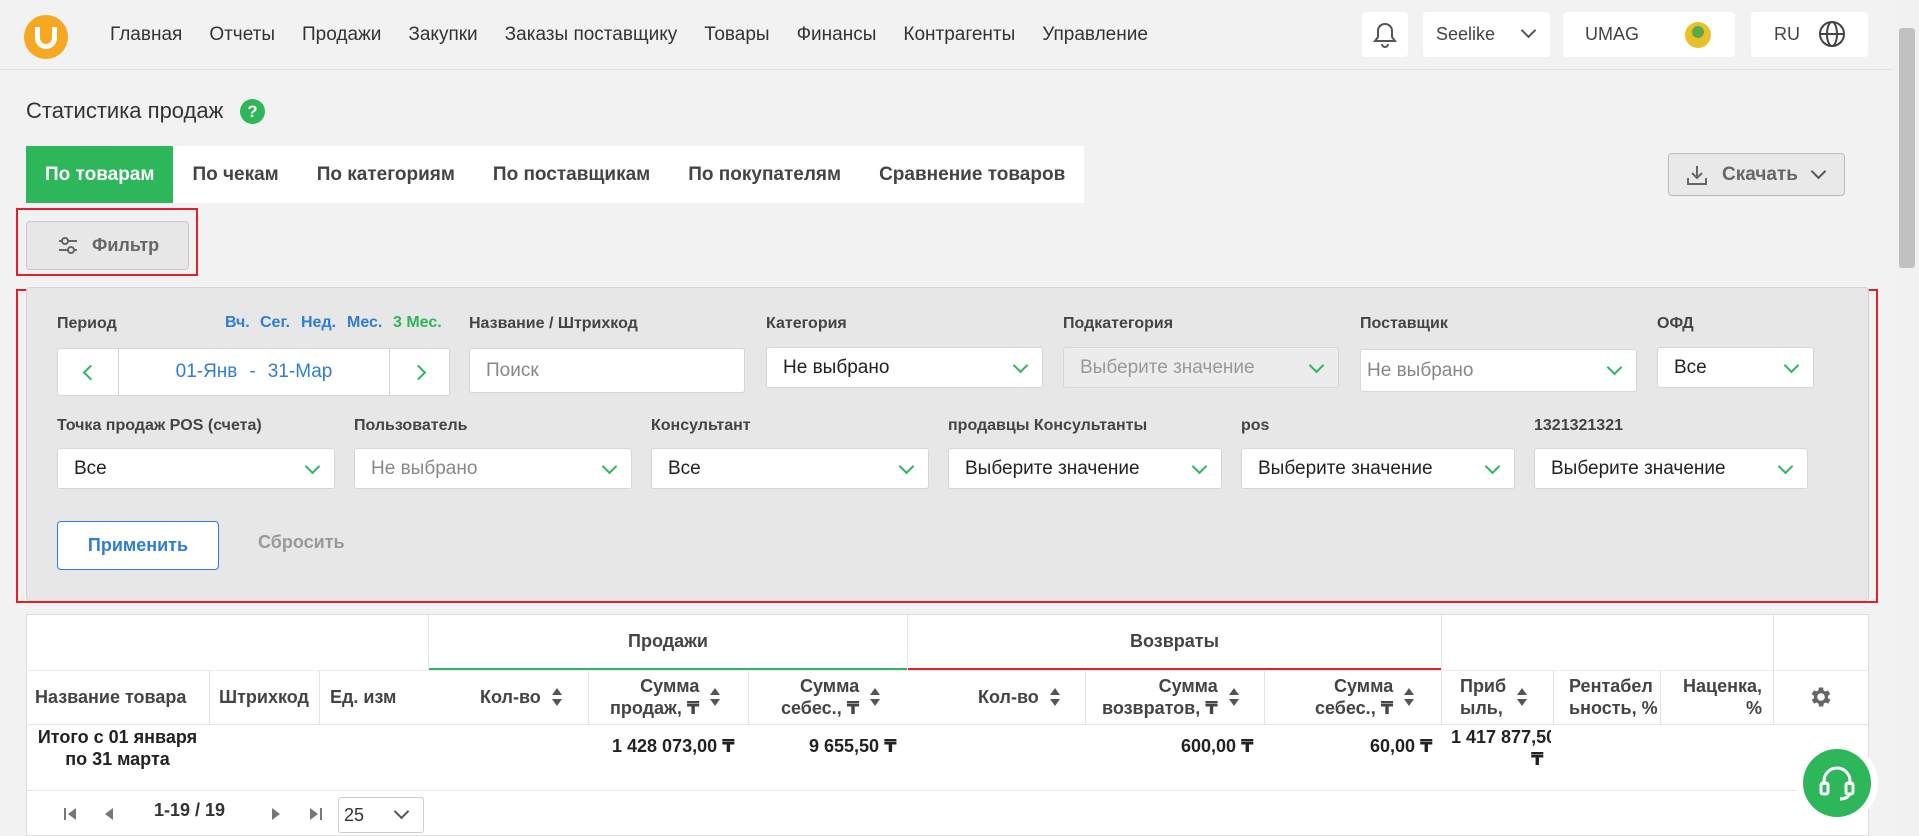 Image resolution: width=1919 pixels, height=836 pixels. What do you see at coordinates (1907, 148) in the screenshot?
I see `scrollbar-thumb` at bounding box center [1907, 148].